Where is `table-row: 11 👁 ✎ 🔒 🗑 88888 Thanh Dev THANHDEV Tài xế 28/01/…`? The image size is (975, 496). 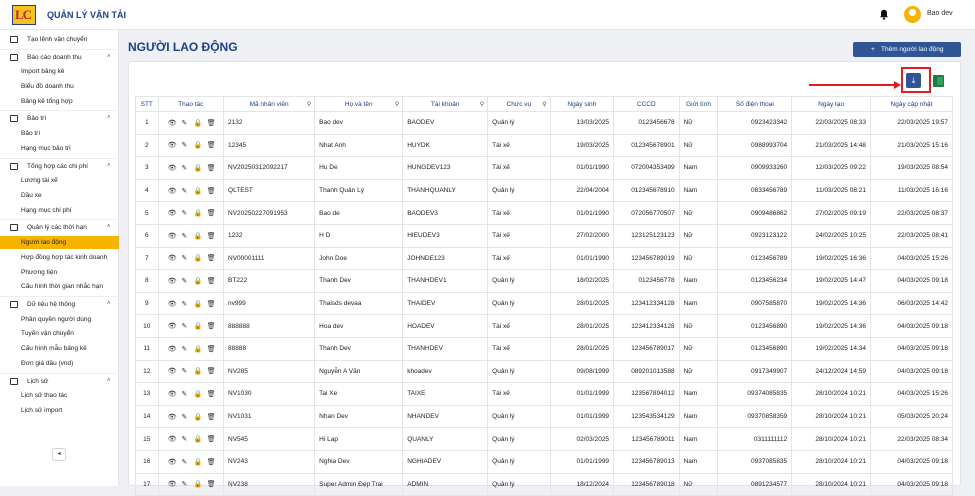
table-row: 11 👁 ✎ 🔒 🗑 88888 Thanh Dev THANHDEV Tài xế 28/01/… is located at coordinates (544, 348).